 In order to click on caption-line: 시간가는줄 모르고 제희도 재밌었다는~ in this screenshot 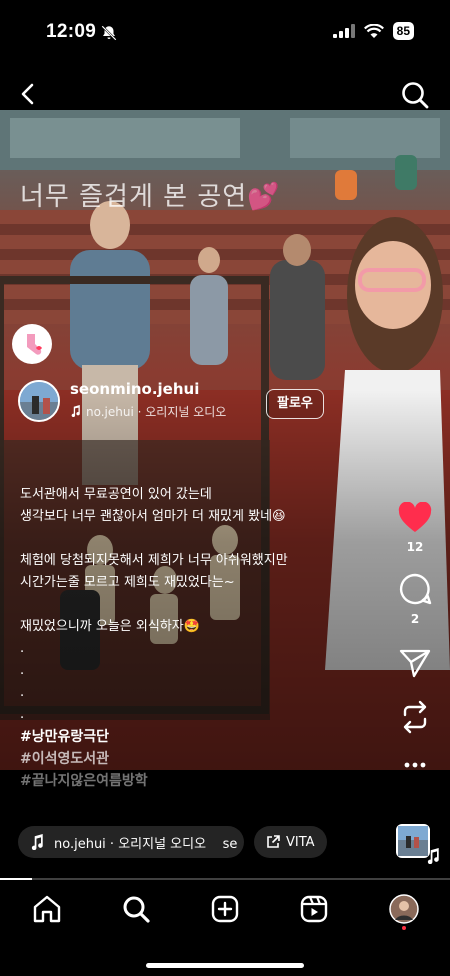, I will do `click(127, 582)`.